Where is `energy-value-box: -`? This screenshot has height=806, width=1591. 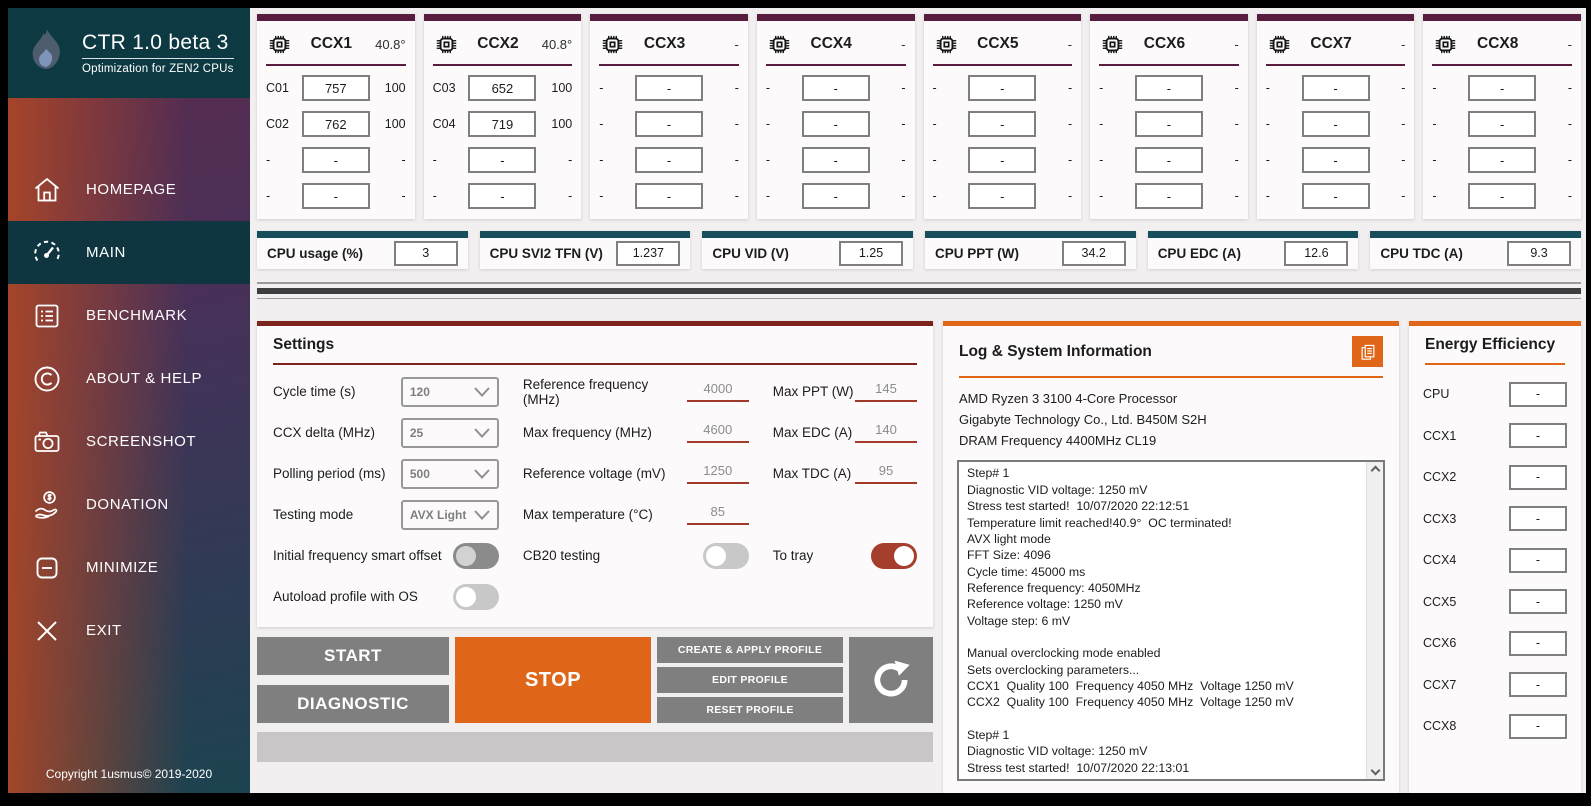 energy-value-box: - is located at coordinates (1538, 477).